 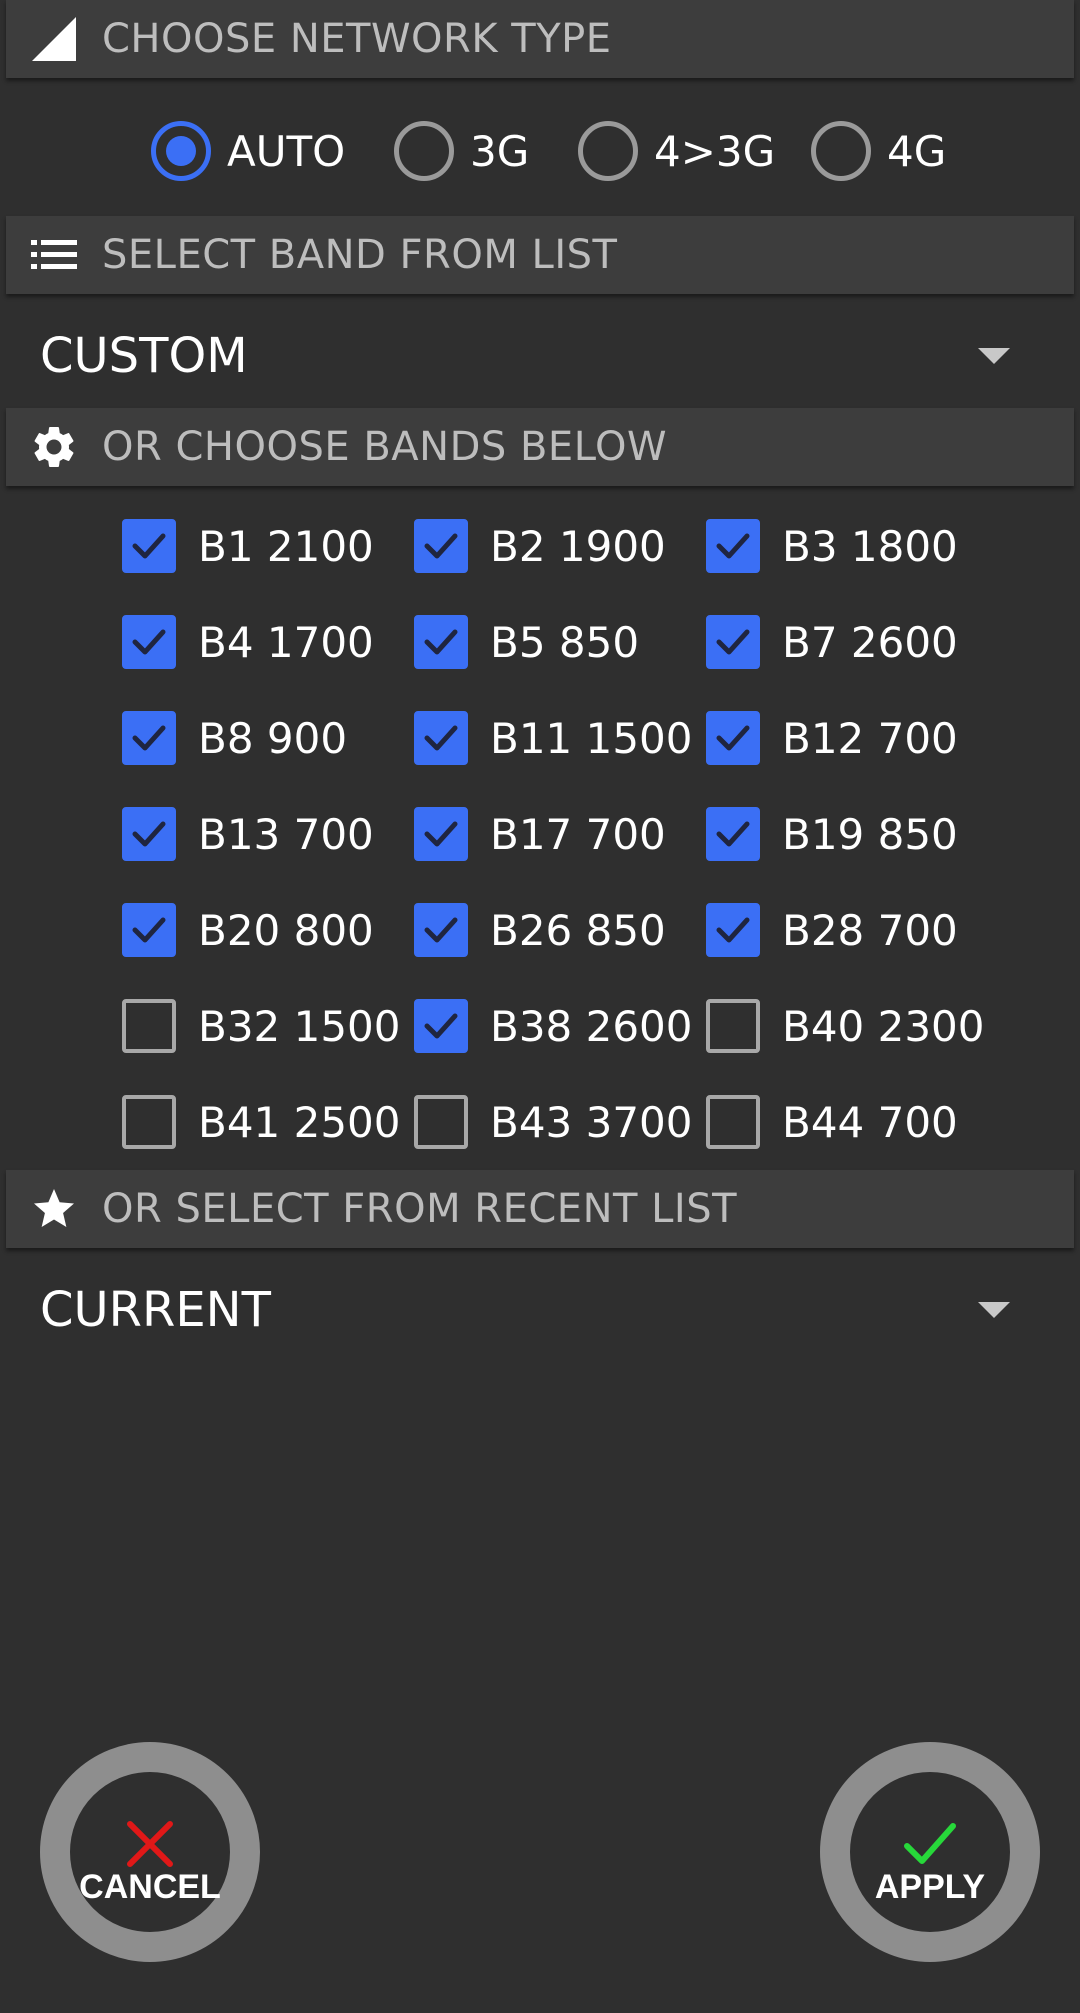 What do you see at coordinates (181, 151) in the screenshot?
I see `radio-auto-circle` at bounding box center [181, 151].